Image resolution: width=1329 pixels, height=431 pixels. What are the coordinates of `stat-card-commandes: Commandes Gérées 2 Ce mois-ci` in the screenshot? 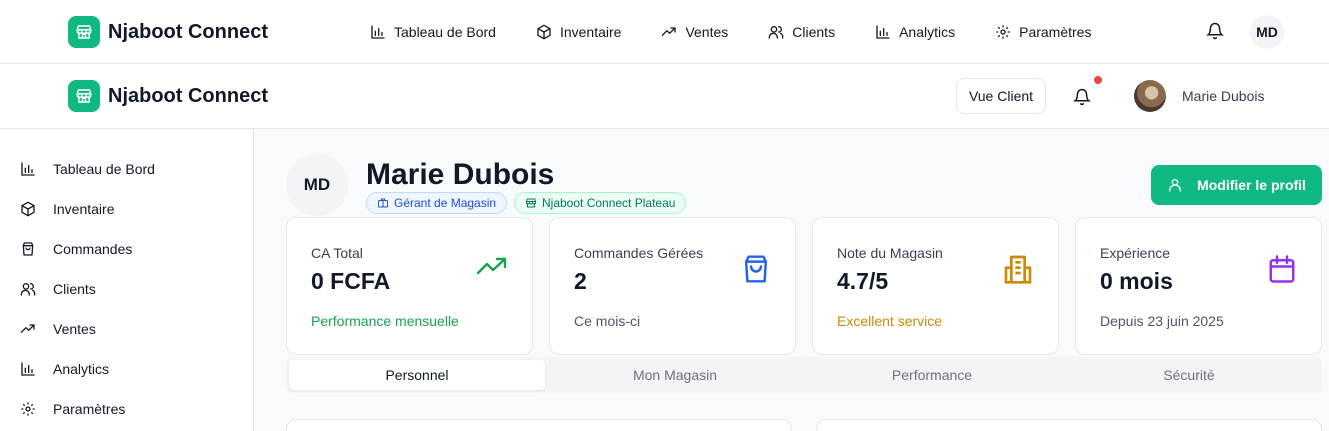 It's located at (672, 286).